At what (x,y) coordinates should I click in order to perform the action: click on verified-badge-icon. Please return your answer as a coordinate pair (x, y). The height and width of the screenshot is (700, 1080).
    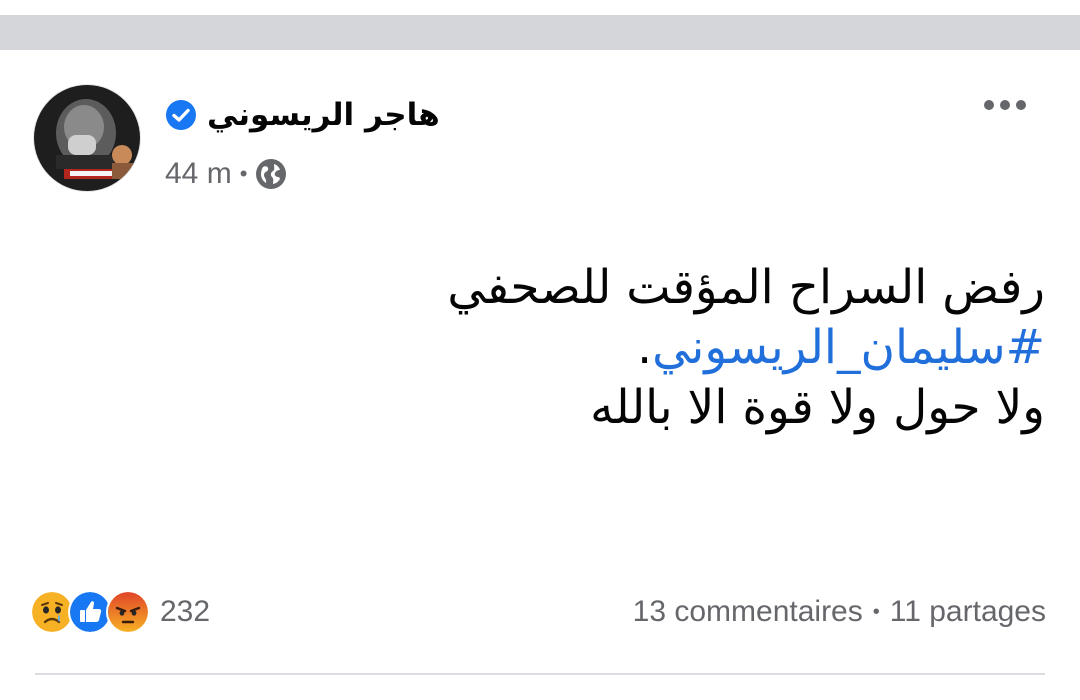
    Looking at the image, I should click on (181, 115).